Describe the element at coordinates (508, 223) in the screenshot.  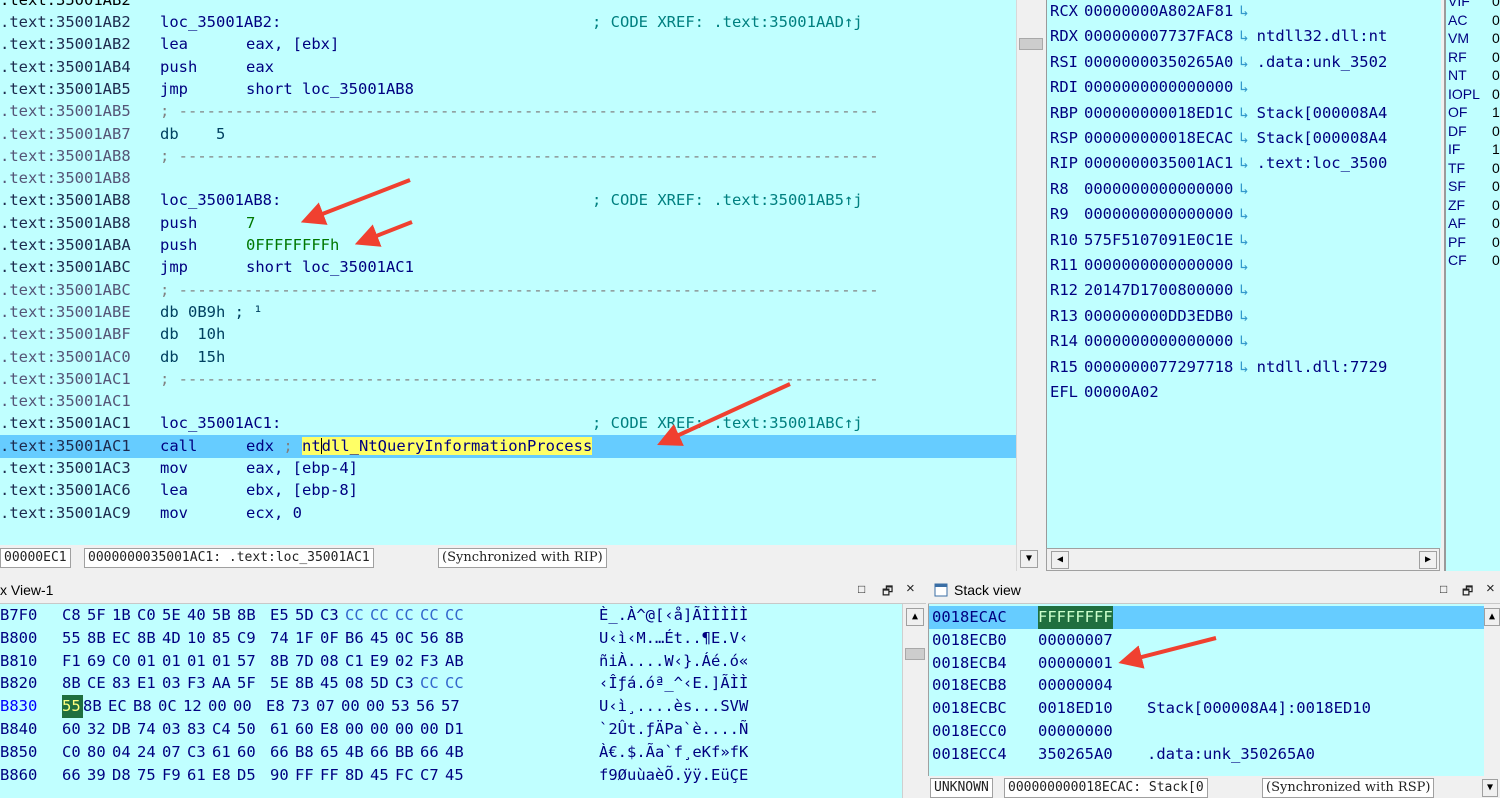
I see `disasm-line: .text:35001AB8 push 7` at that location.